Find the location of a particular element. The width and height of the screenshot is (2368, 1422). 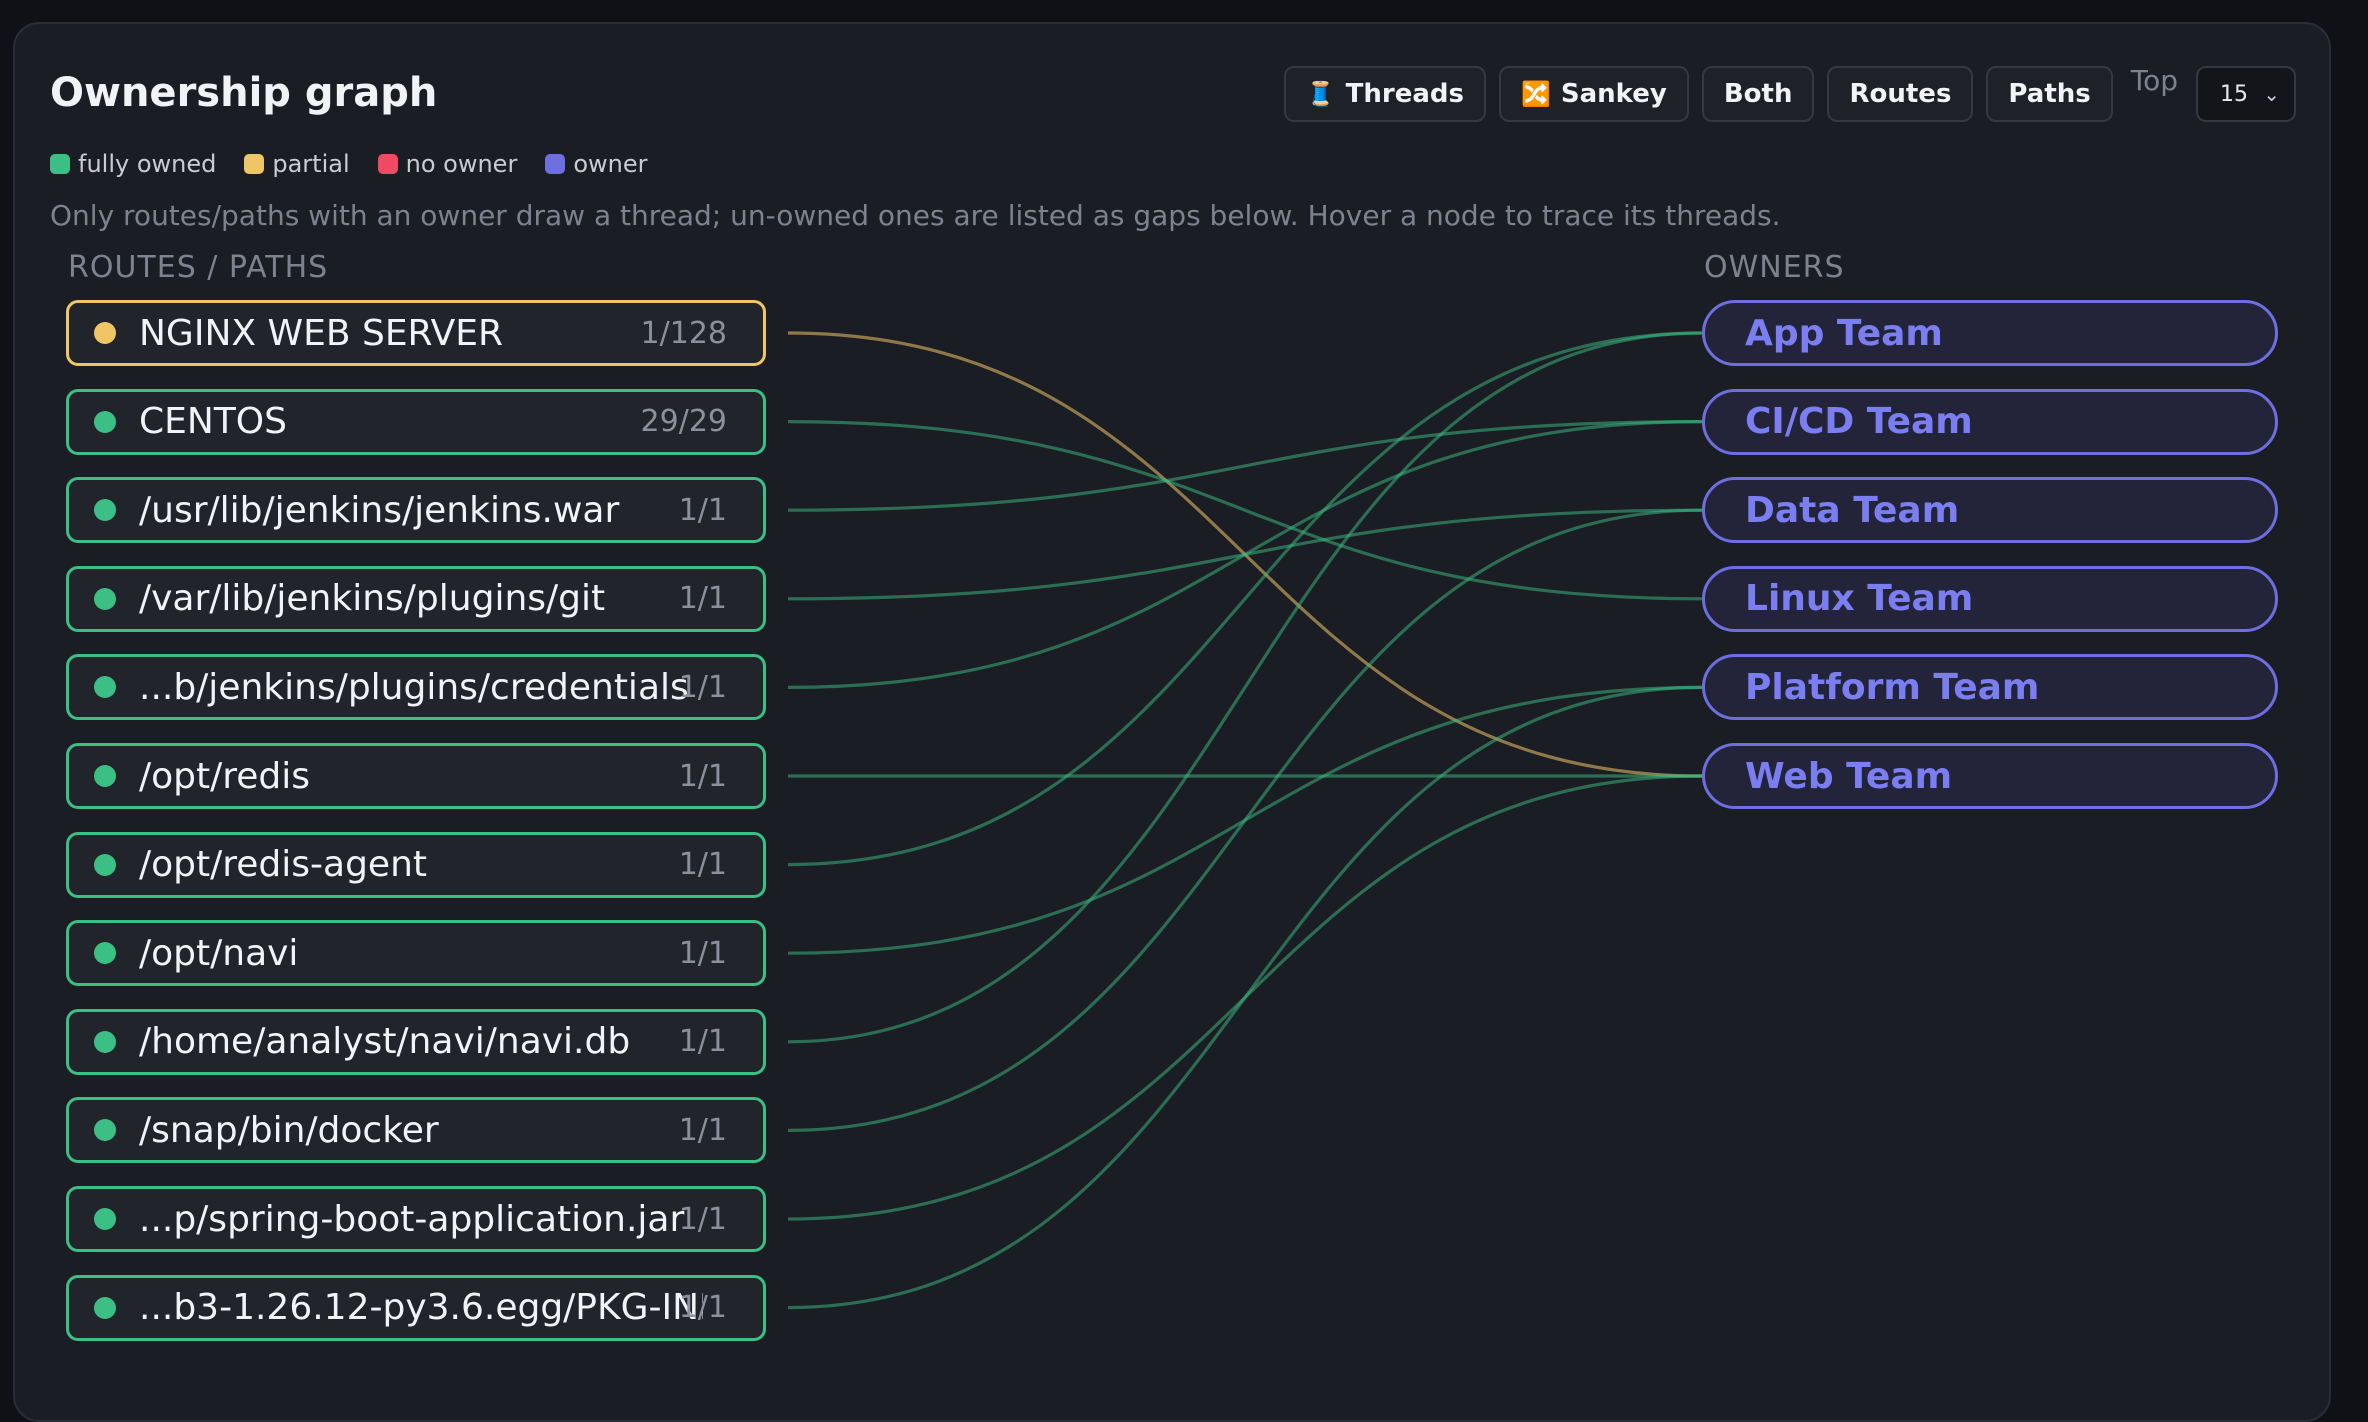

owner-node: App Team is located at coordinates (1990, 333).